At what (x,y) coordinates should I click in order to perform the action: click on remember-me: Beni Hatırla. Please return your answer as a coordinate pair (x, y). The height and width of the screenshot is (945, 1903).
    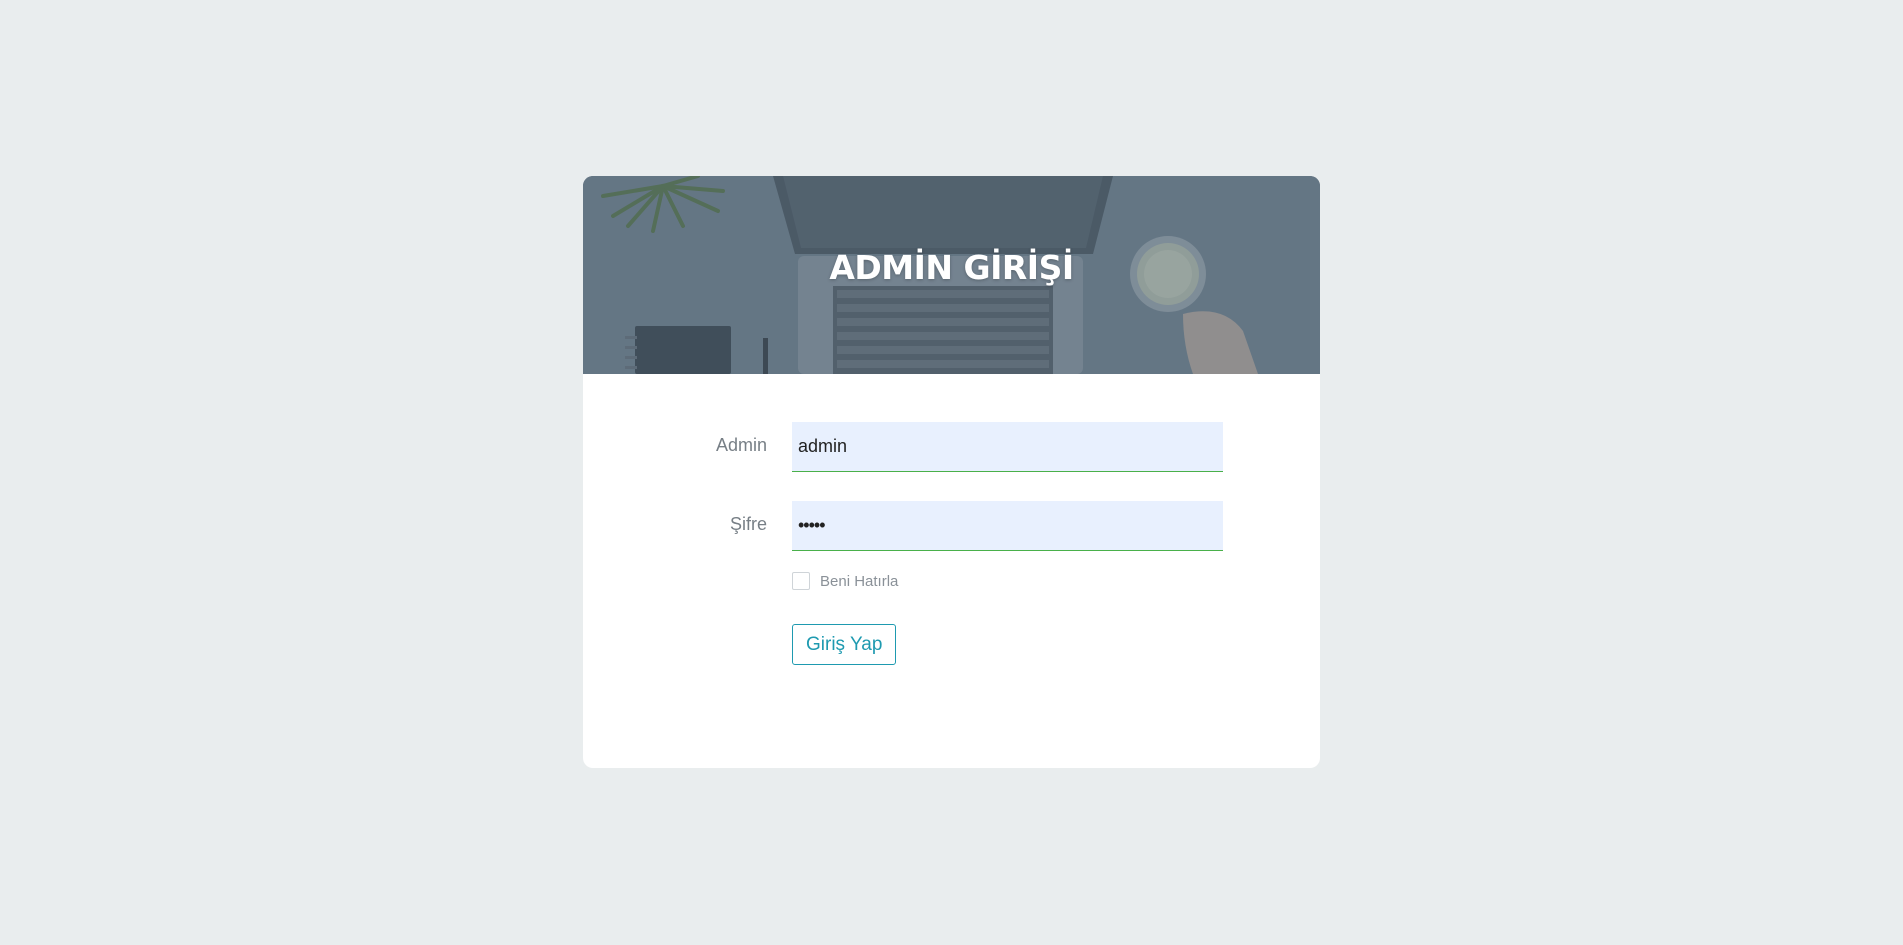
    Looking at the image, I should click on (845, 581).